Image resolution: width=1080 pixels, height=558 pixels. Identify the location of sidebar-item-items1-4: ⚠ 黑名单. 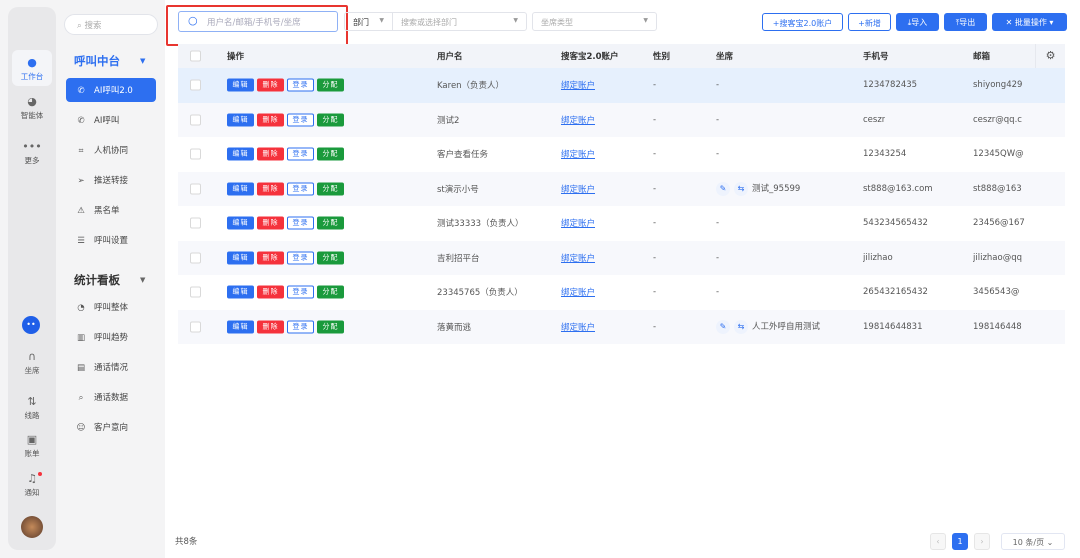
(111, 210).